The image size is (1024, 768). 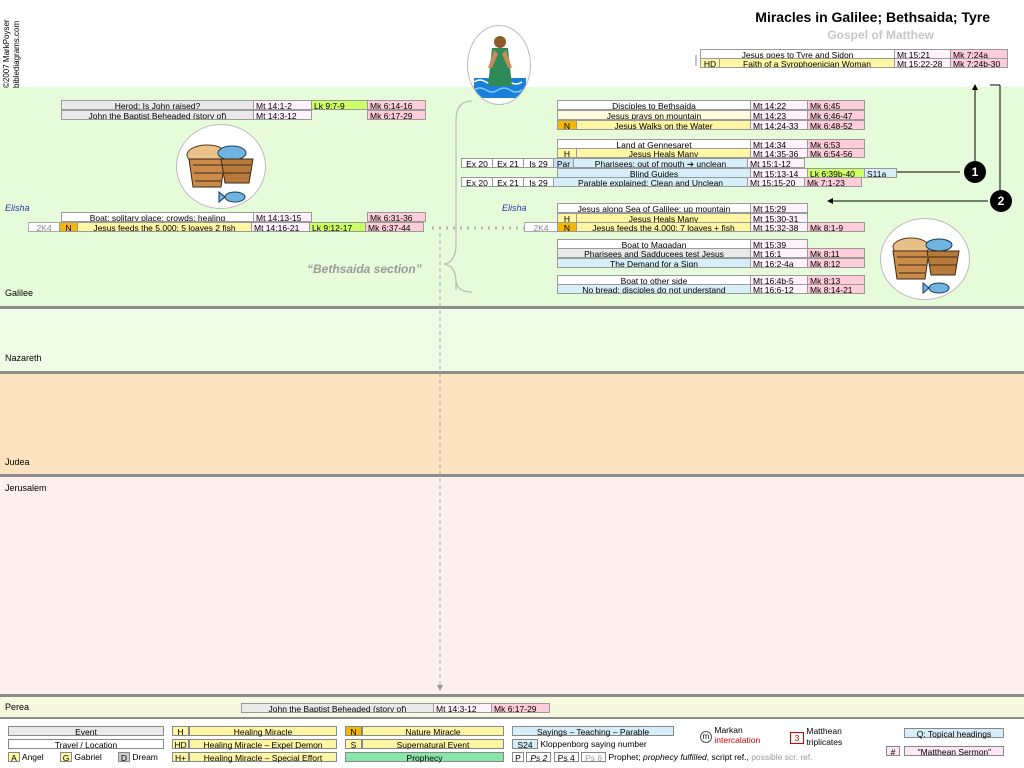 I want to click on event-label: Jesus Heals Many, so click(x=663, y=153).